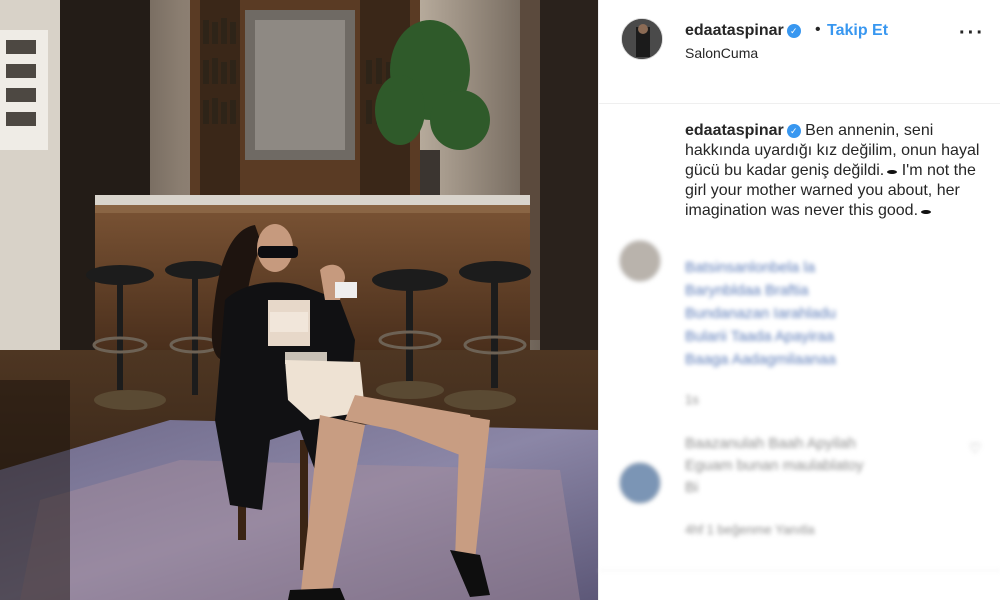 This screenshot has height=600, width=1000. Describe the element at coordinates (857, 31) in the screenshot. I see `follow-button: Takip Et` at that location.